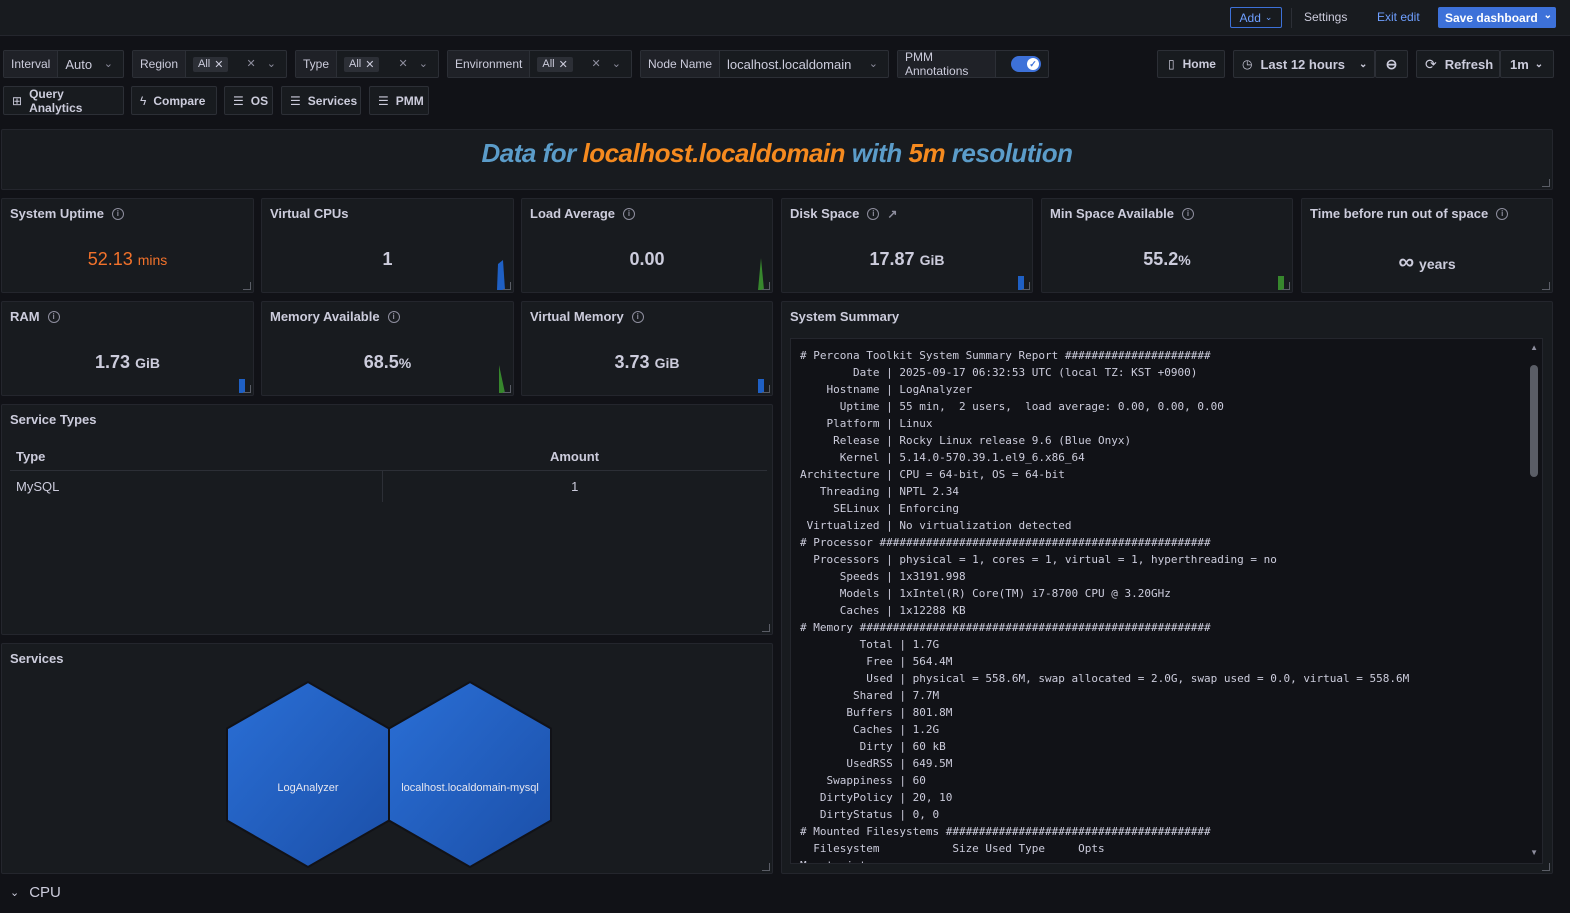 The width and height of the screenshot is (1570, 913). I want to click on settings-button: Settings, so click(1325, 17).